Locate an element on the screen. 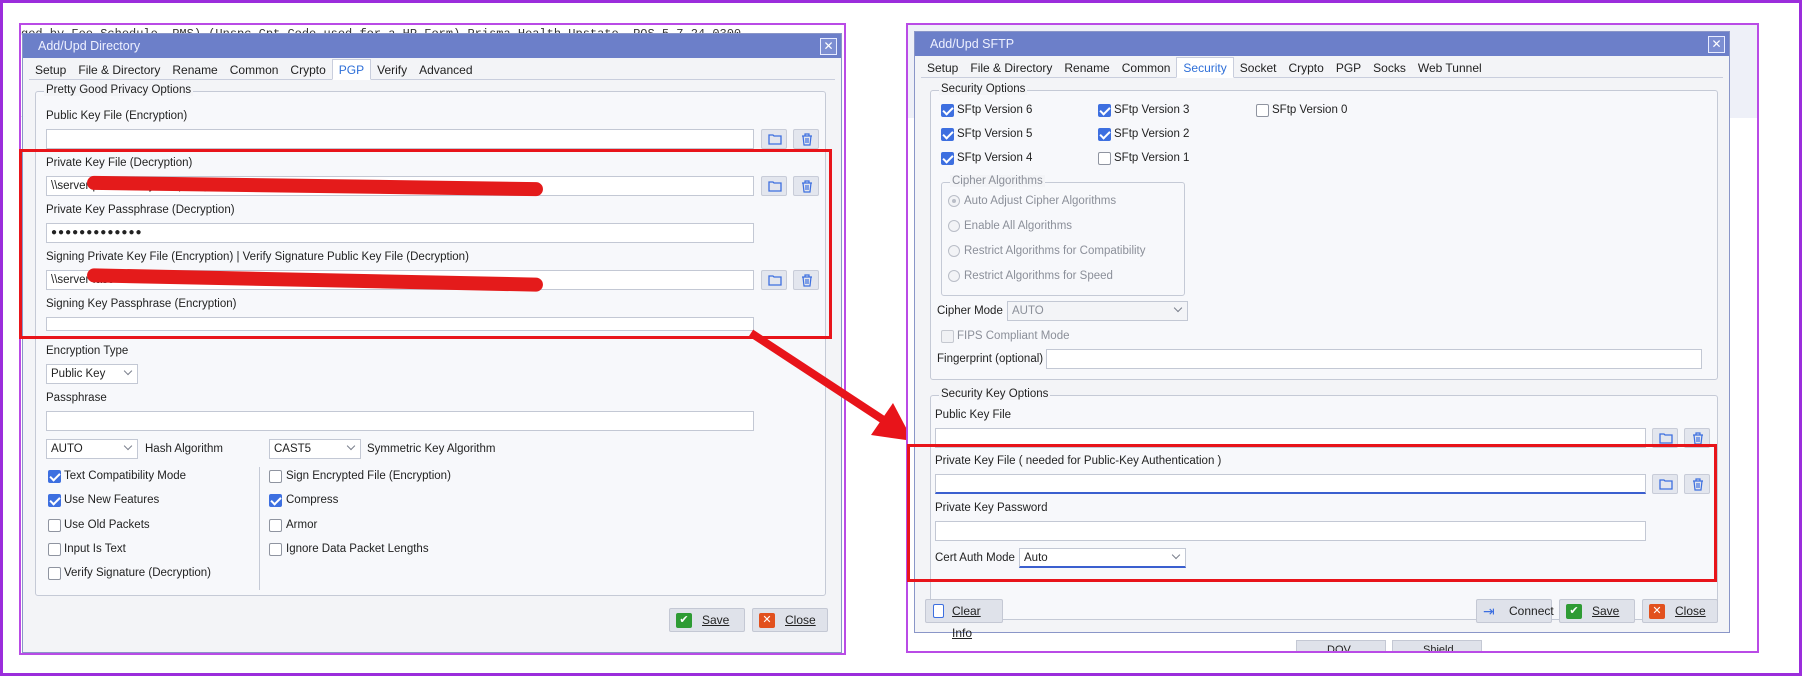 The height and width of the screenshot is (676, 1802). sftp-v0-checkbox is located at coordinates (1262, 110).